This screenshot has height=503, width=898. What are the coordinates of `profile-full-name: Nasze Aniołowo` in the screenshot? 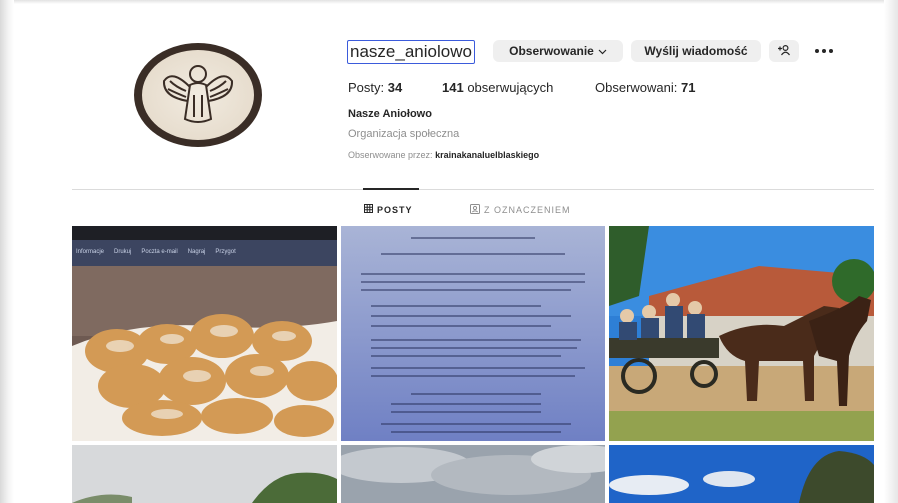 It's located at (390, 114).